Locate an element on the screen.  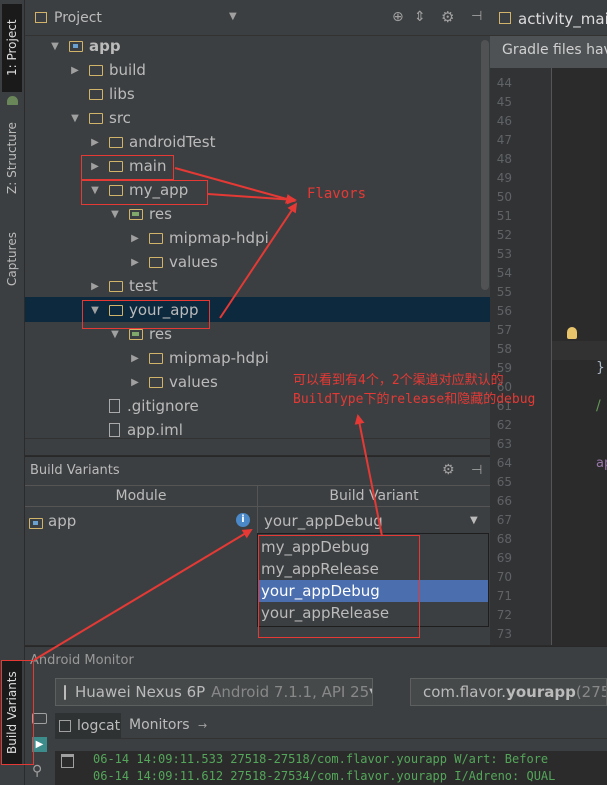
tree-item-label: build is located at coordinates (127, 70).